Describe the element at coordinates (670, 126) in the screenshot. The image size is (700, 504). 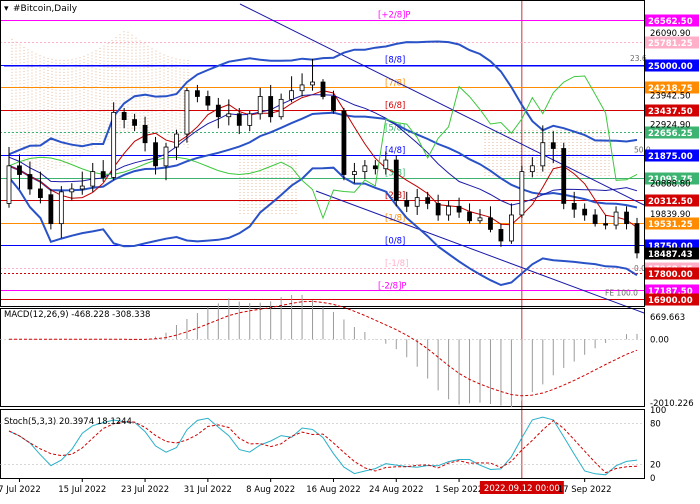
I see `price-axis-tick: 22924.90` at that location.